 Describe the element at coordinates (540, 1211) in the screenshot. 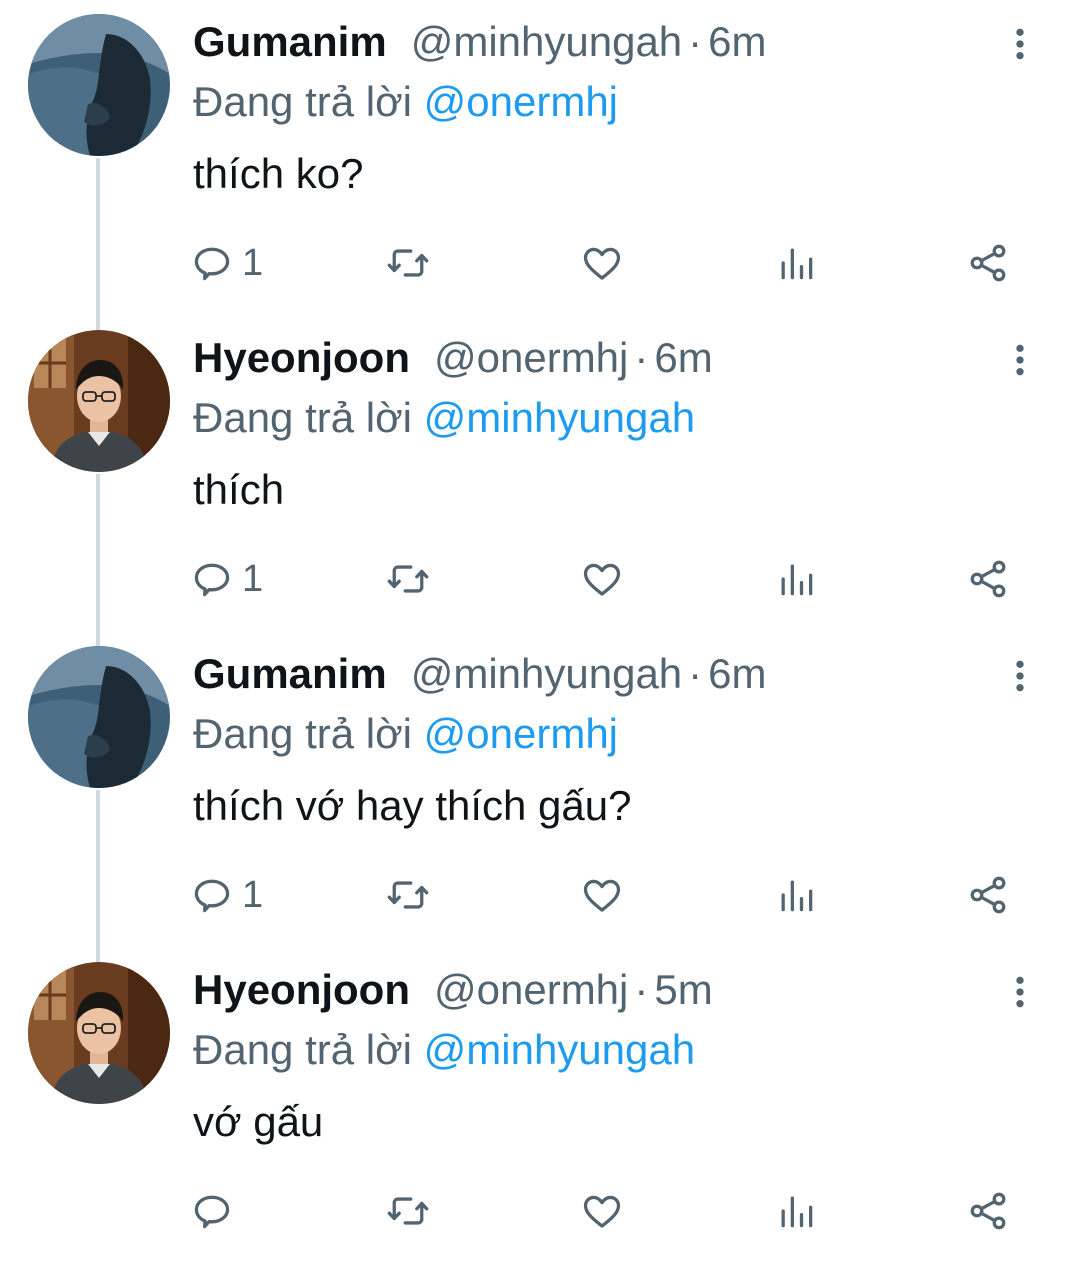

I see `tweet-actions` at that location.